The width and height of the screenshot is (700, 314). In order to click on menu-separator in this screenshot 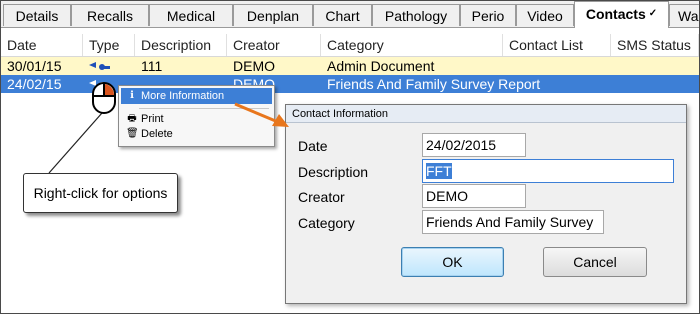, I will do `click(204, 108)`.